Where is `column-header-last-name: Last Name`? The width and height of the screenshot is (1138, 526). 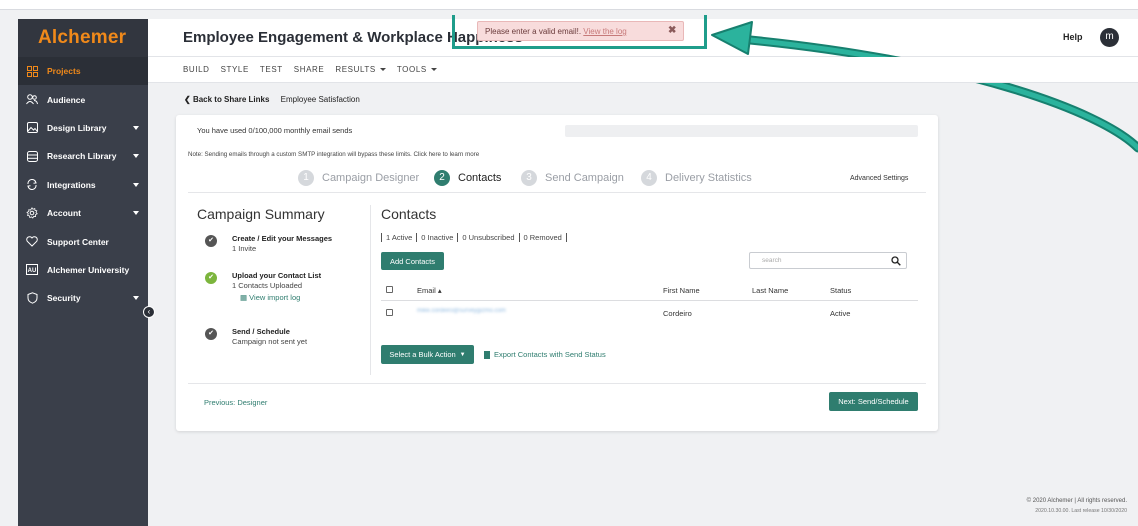
column-header-last-name: Last Name is located at coordinates (770, 290).